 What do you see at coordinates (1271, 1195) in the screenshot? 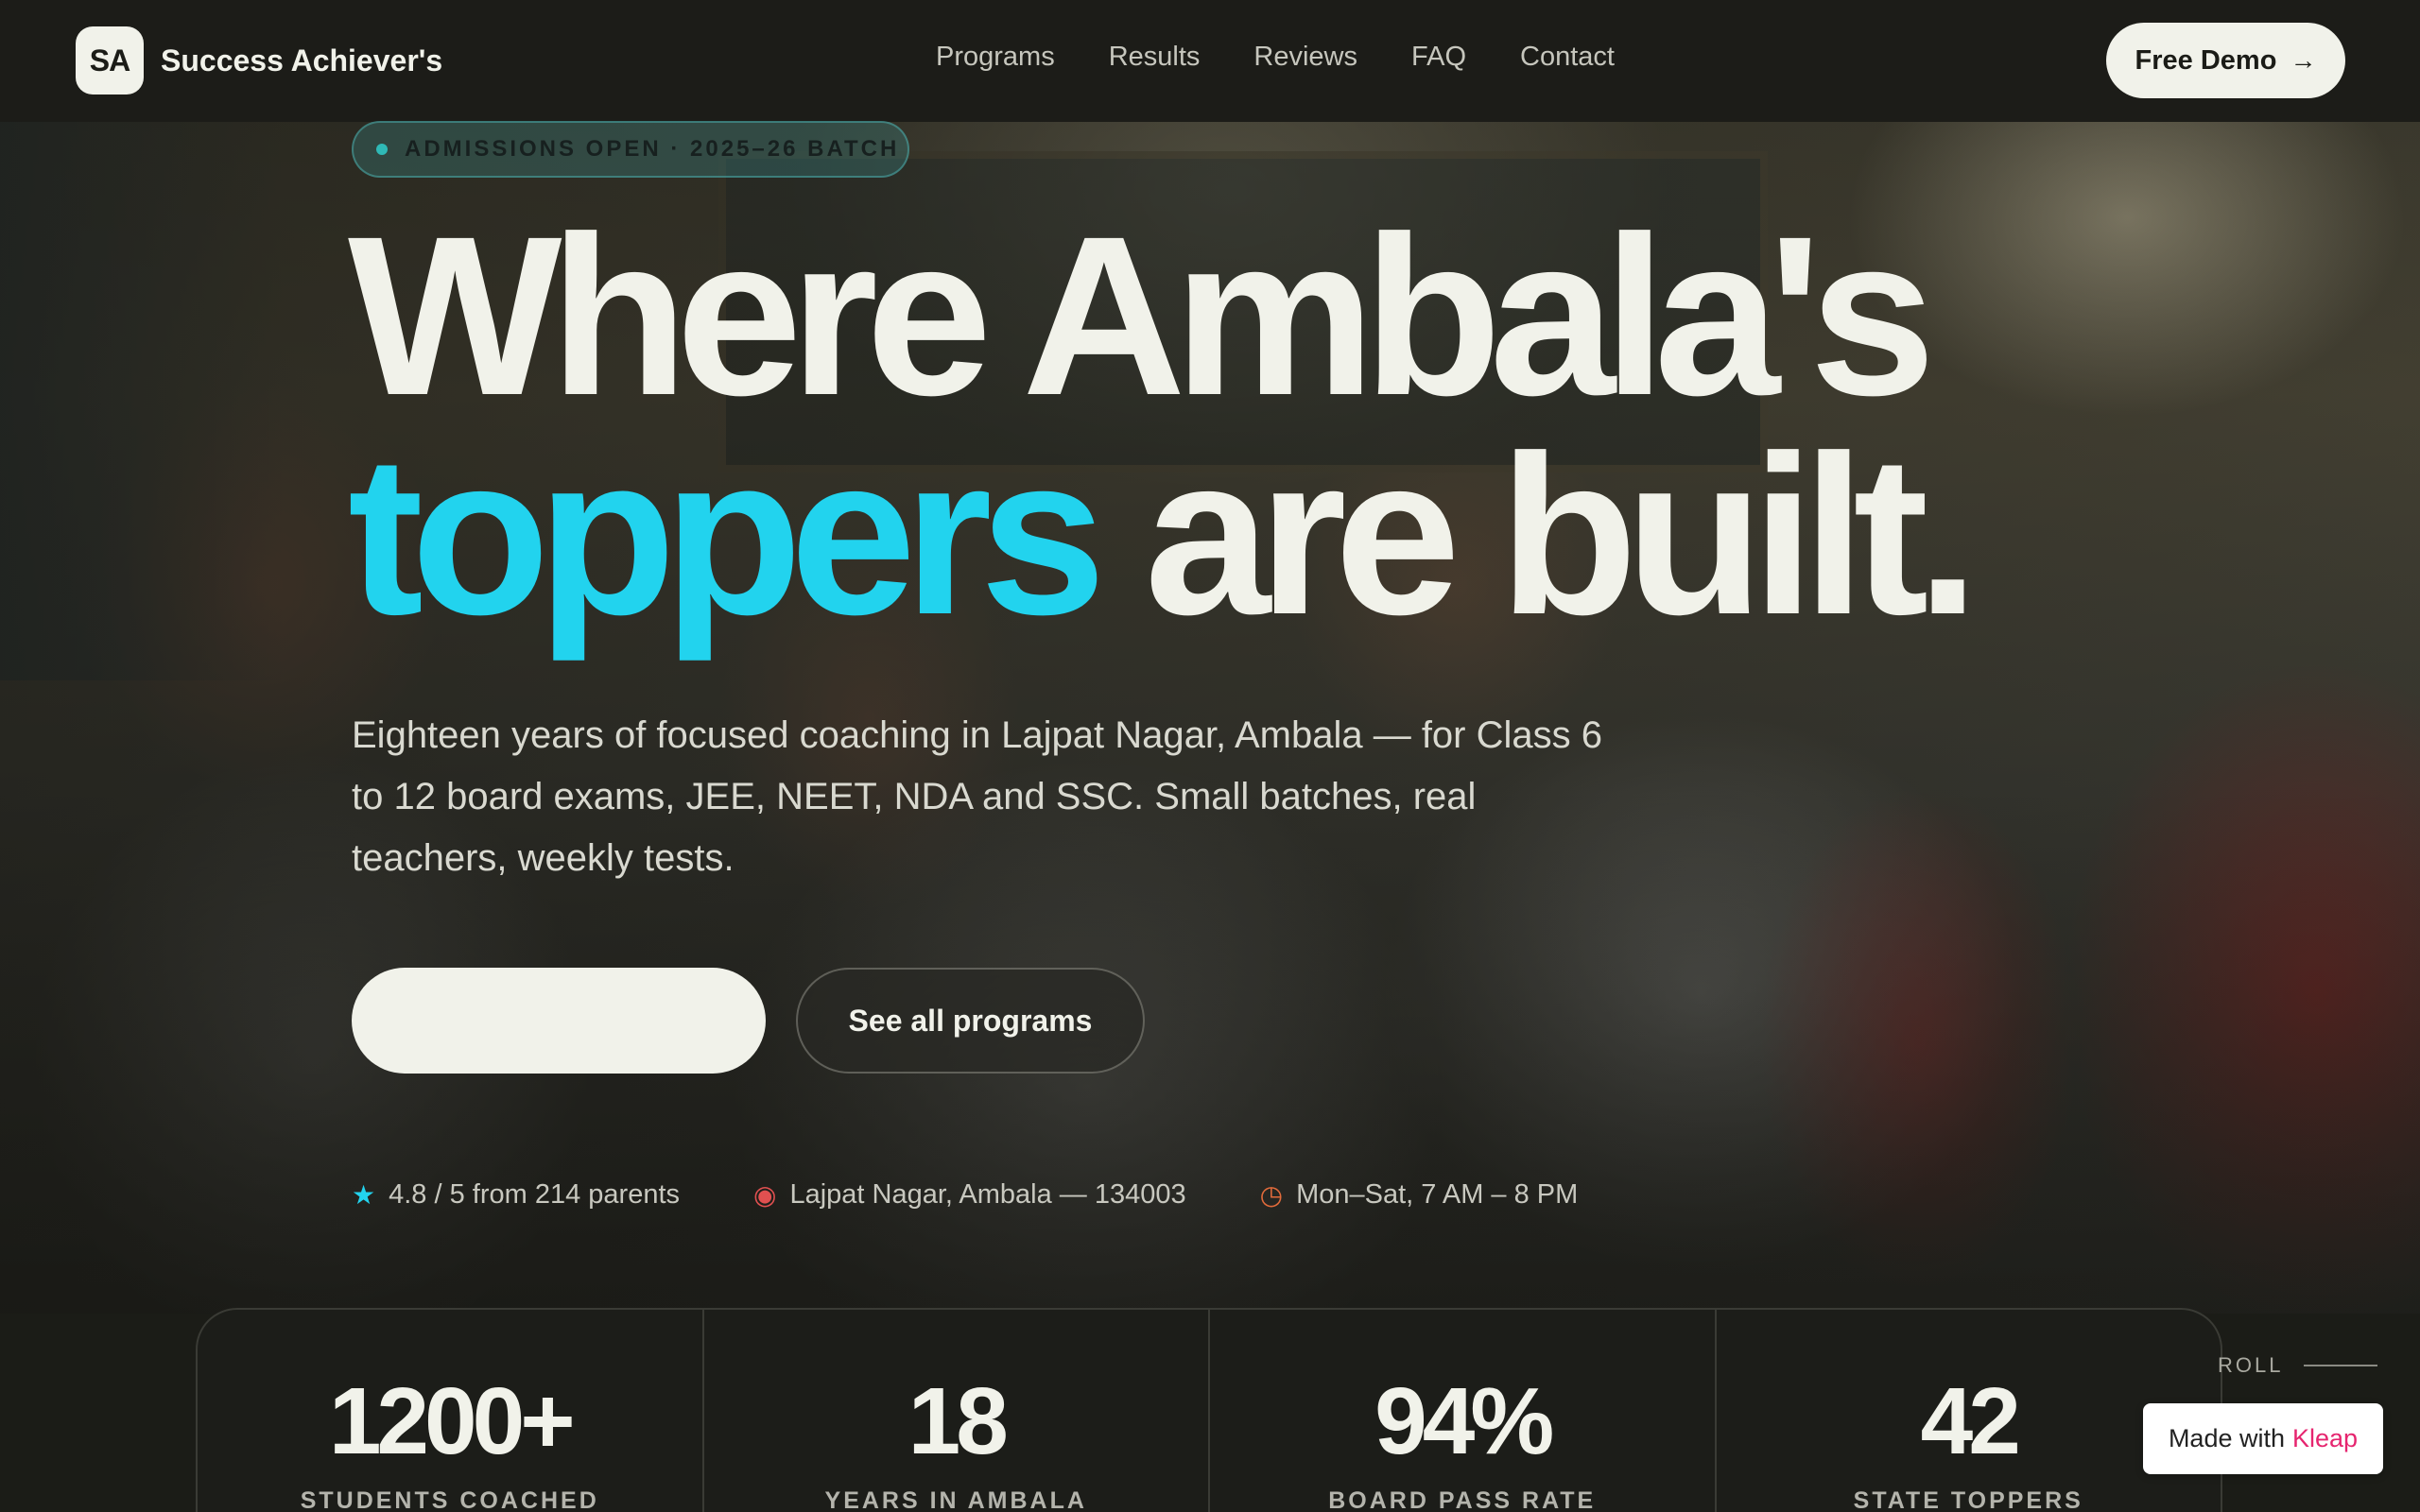
I see `clock-icon: ◷` at bounding box center [1271, 1195].